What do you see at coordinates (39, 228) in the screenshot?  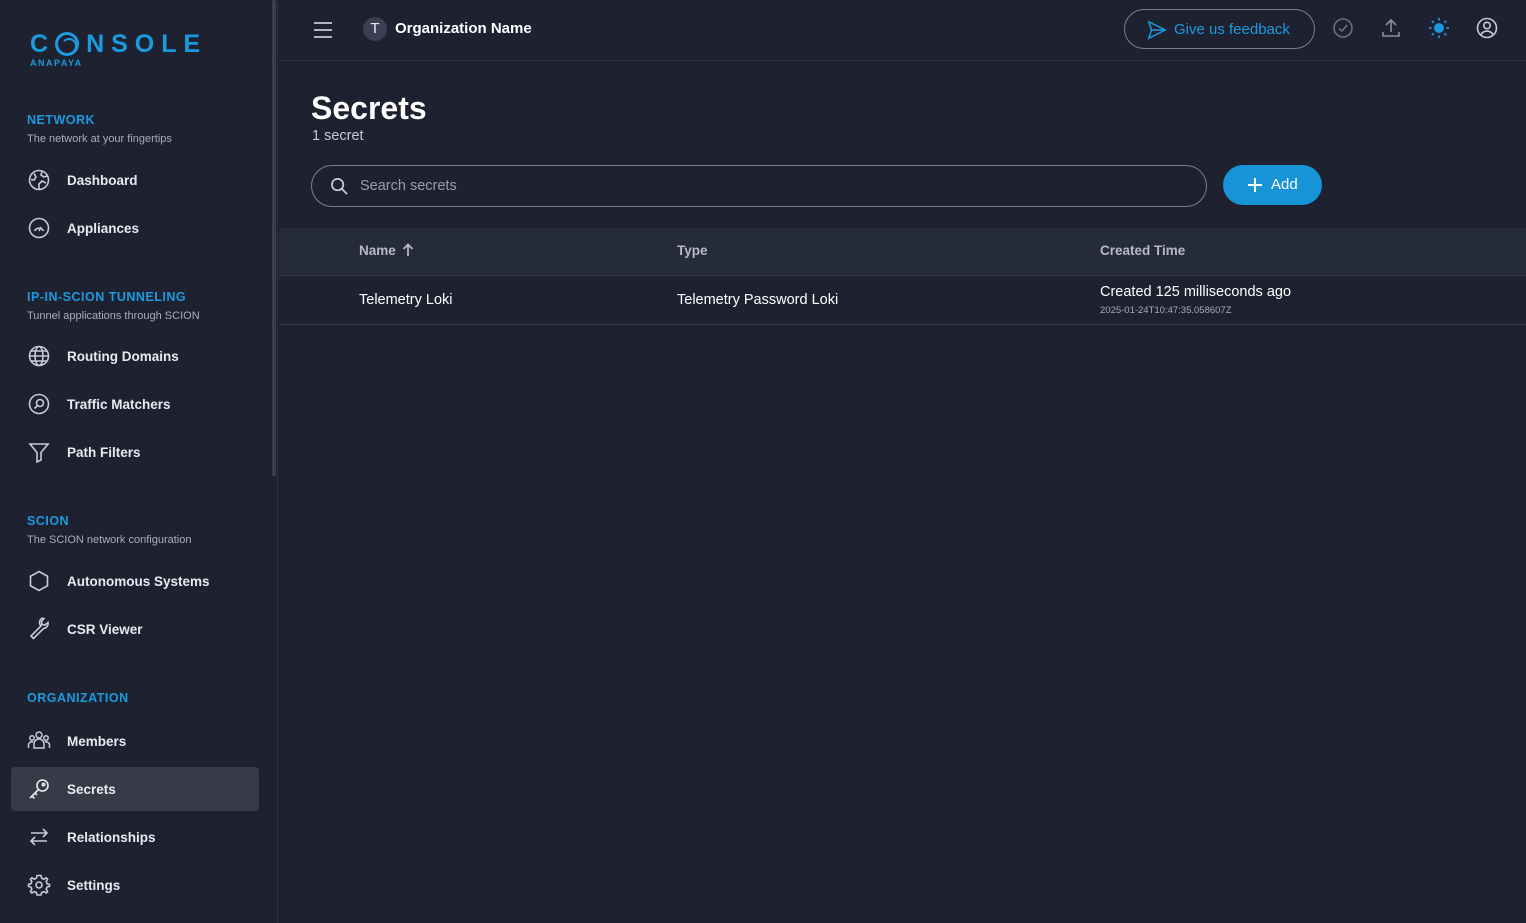 I see `gauge-icon` at bounding box center [39, 228].